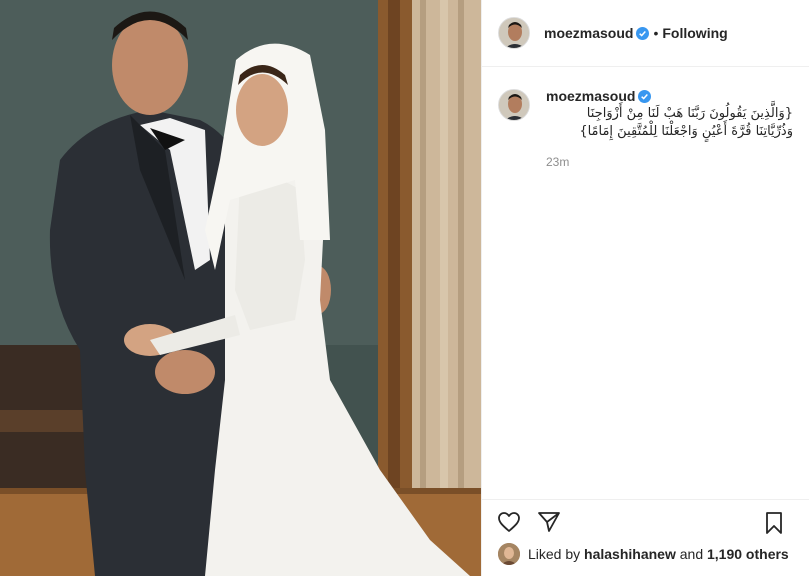 The image size is (809, 576). Describe the element at coordinates (748, 554) in the screenshot. I see `likes-count: 1,190 others` at that location.